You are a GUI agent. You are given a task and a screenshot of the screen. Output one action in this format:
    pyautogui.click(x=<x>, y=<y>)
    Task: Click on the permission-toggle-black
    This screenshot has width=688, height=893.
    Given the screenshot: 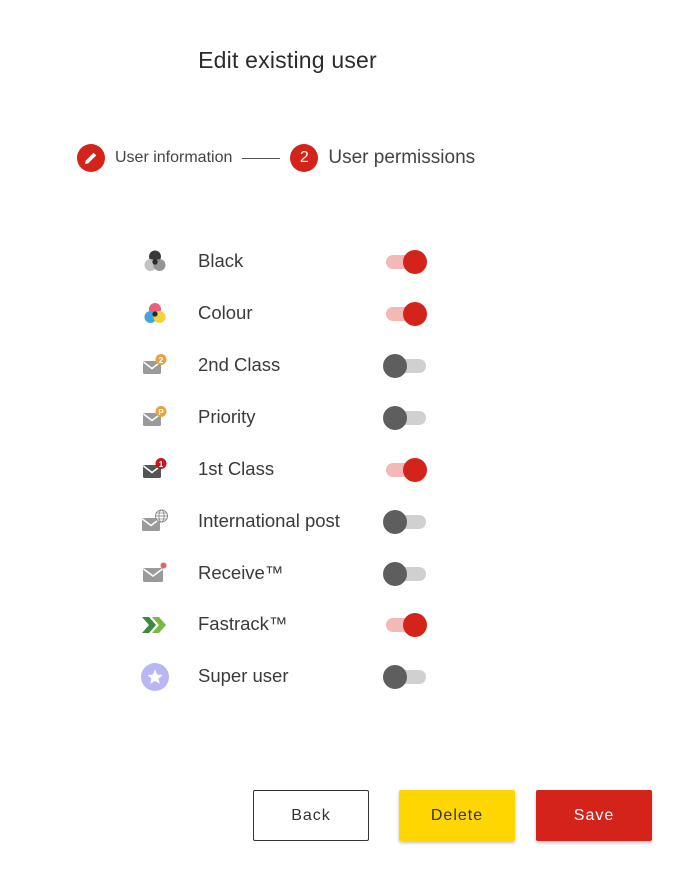 What is the action you would take?
    pyautogui.click(x=405, y=262)
    